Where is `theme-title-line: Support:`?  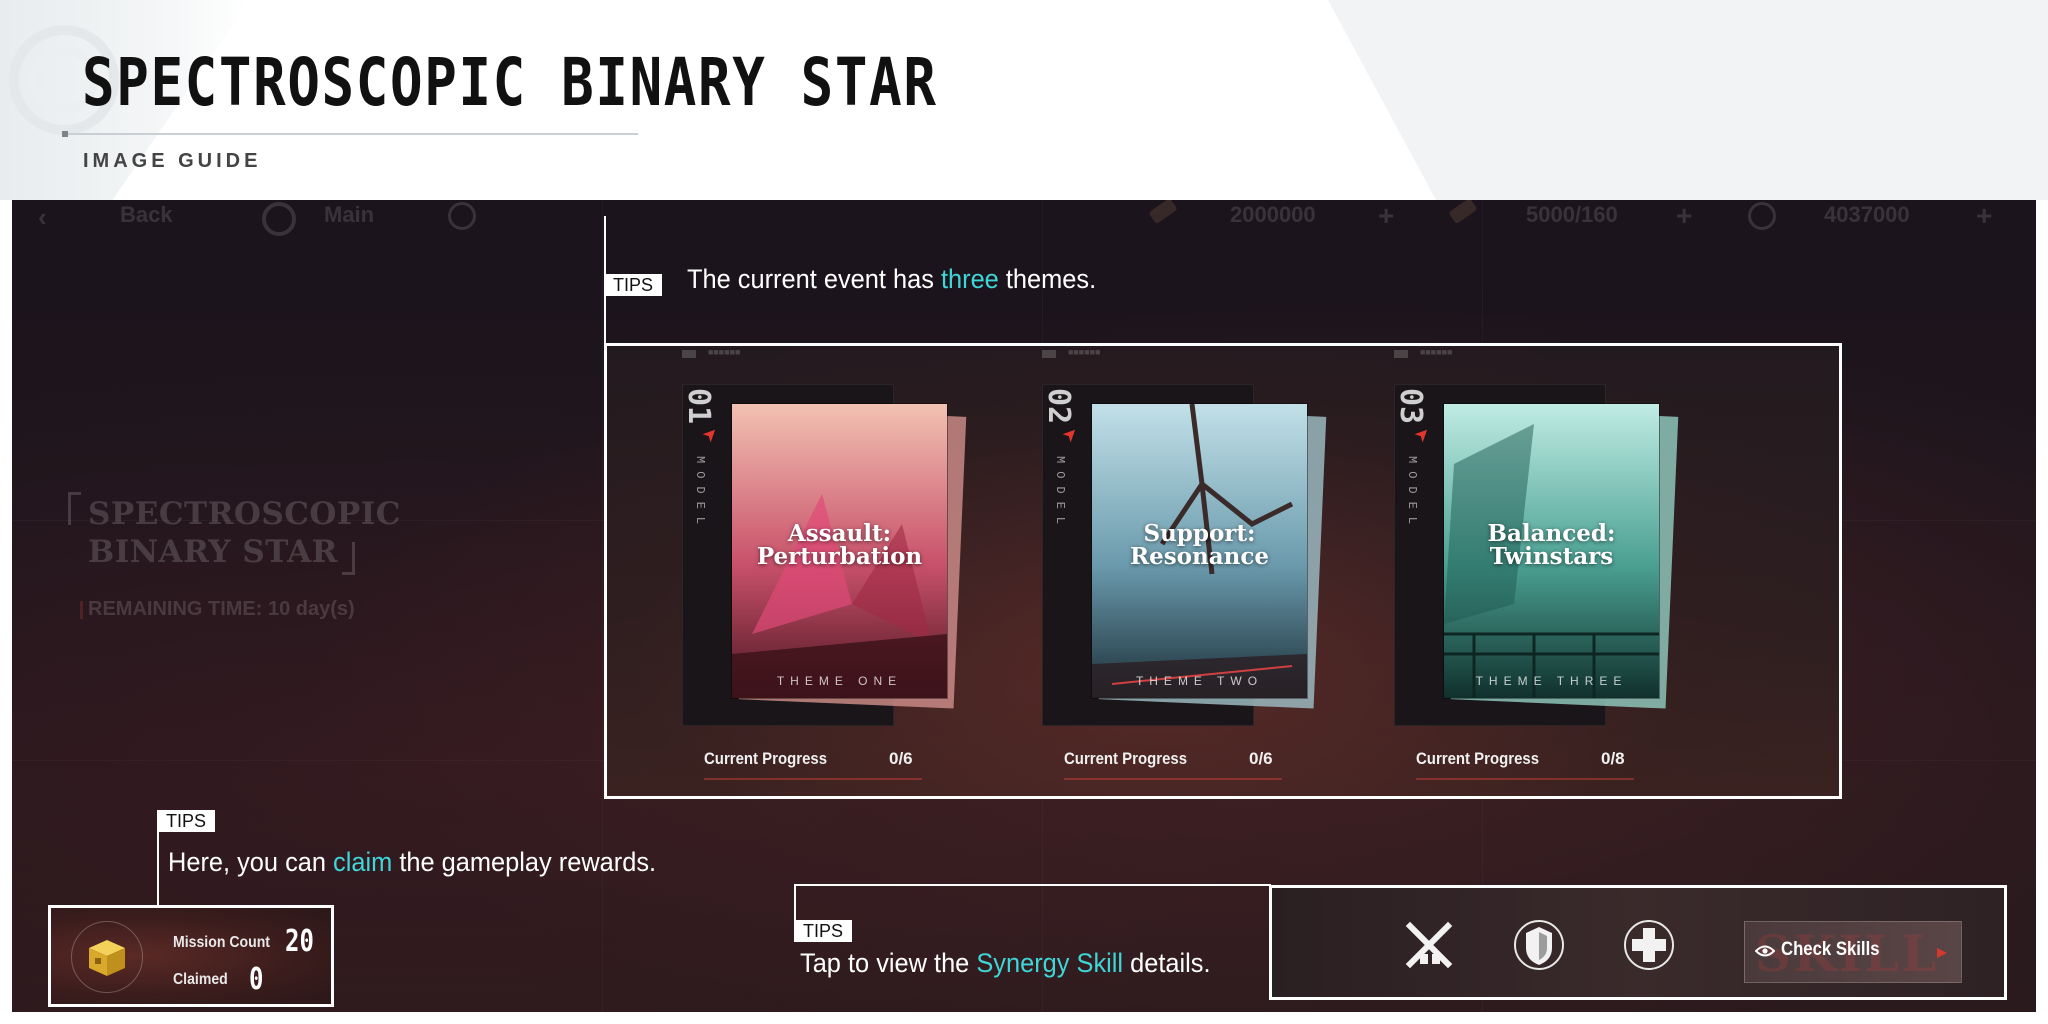 theme-title-line: Support: is located at coordinates (1199, 533).